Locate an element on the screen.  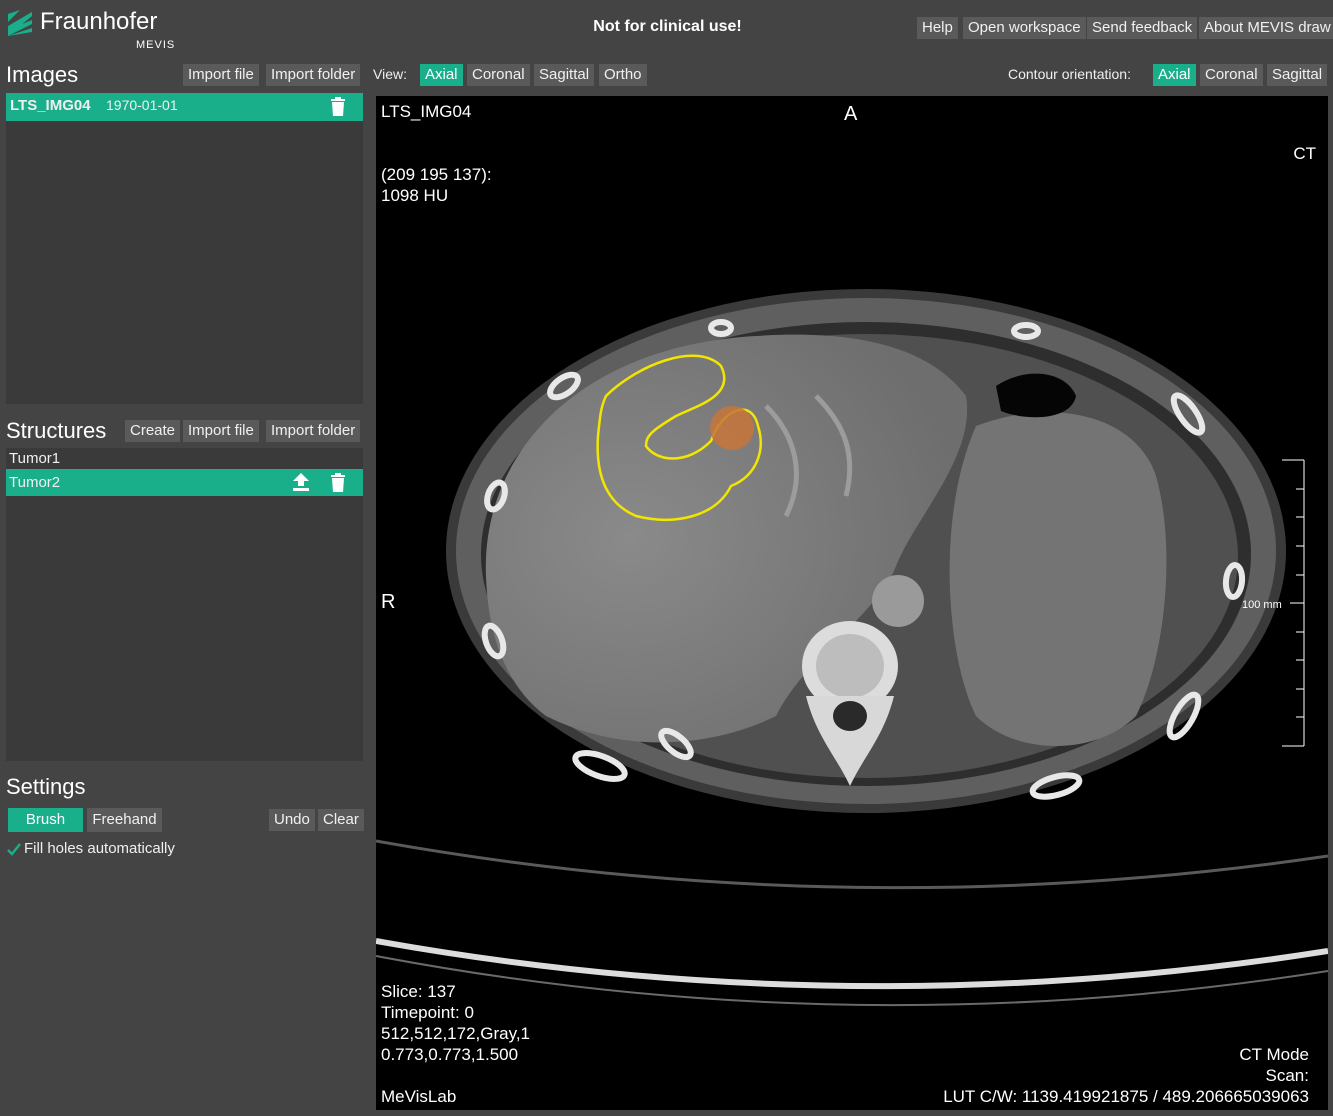
structure-item-tumor1: Tumor1 is located at coordinates (34, 458).